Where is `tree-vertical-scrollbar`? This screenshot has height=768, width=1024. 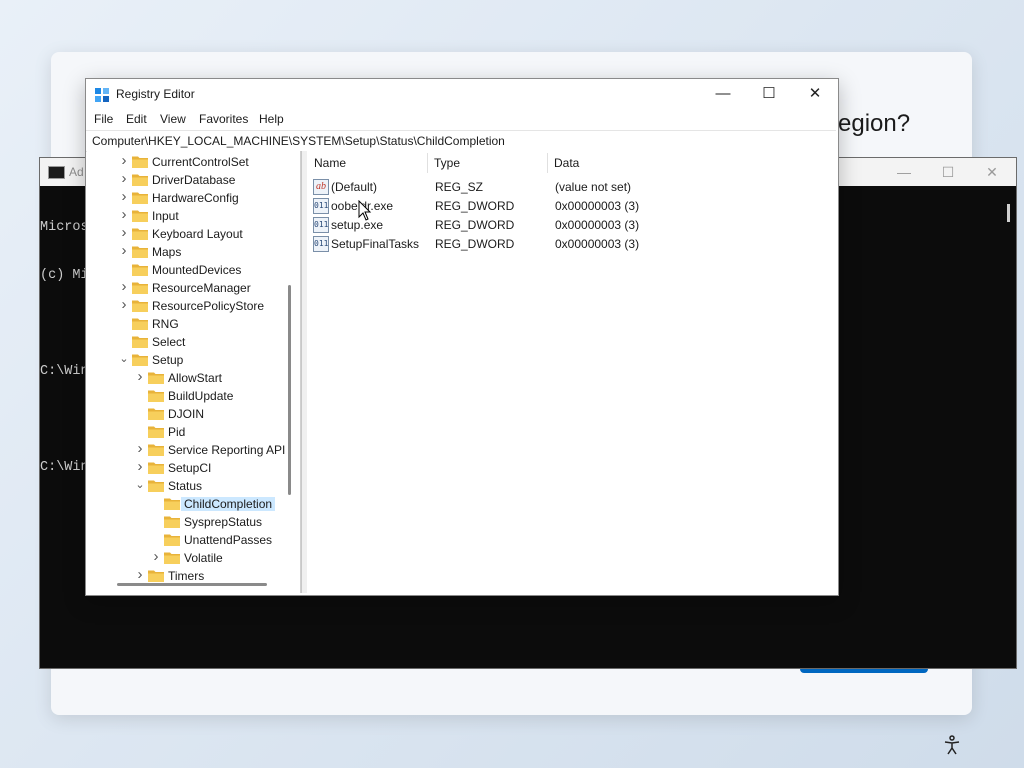 tree-vertical-scrollbar is located at coordinates (289, 390).